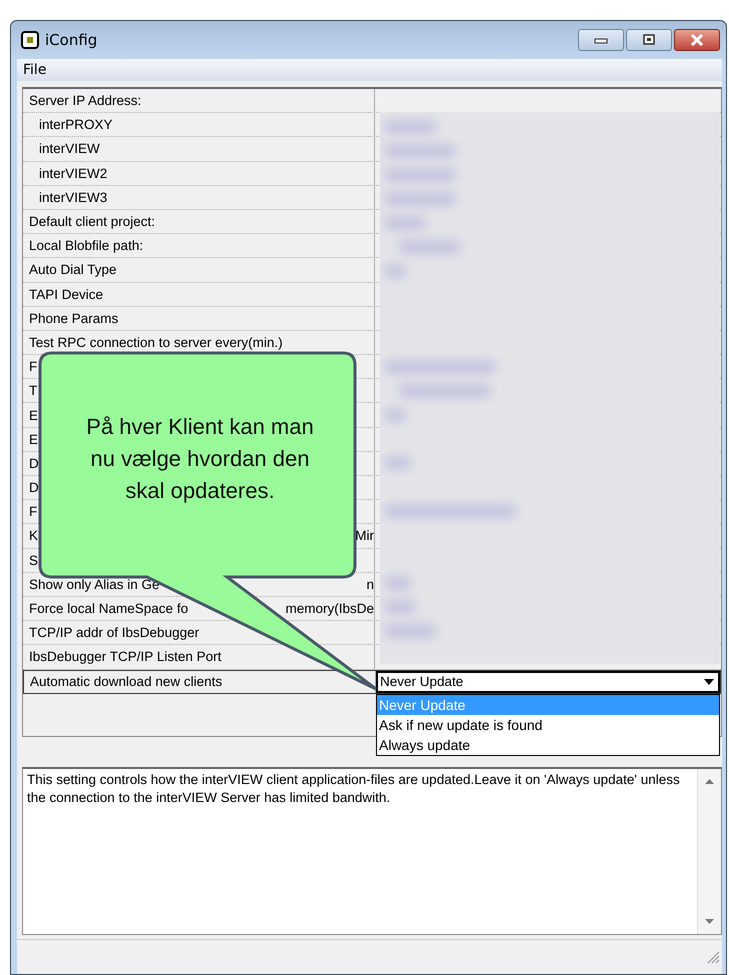 The image size is (729, 975). I want to click on callout-text: På hver Klient kan man nu vælge hvordan den skal opdateres., so click(200, 459).